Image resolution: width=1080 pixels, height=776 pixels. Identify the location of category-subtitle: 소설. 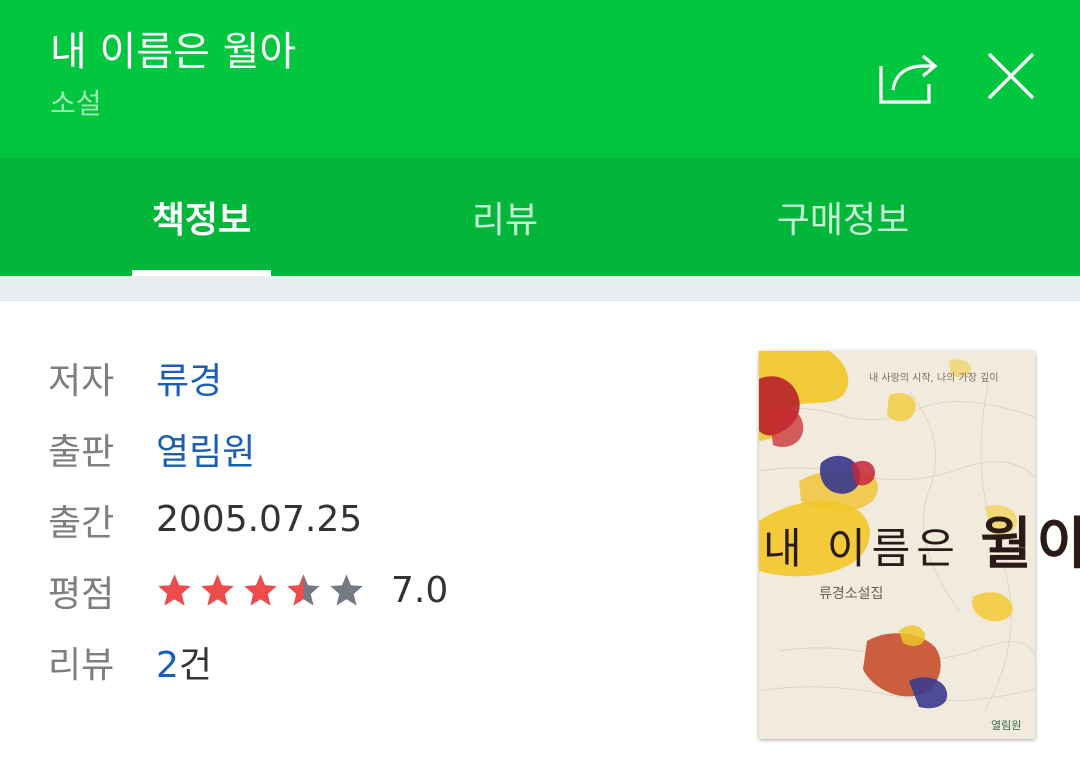
(76, 103).